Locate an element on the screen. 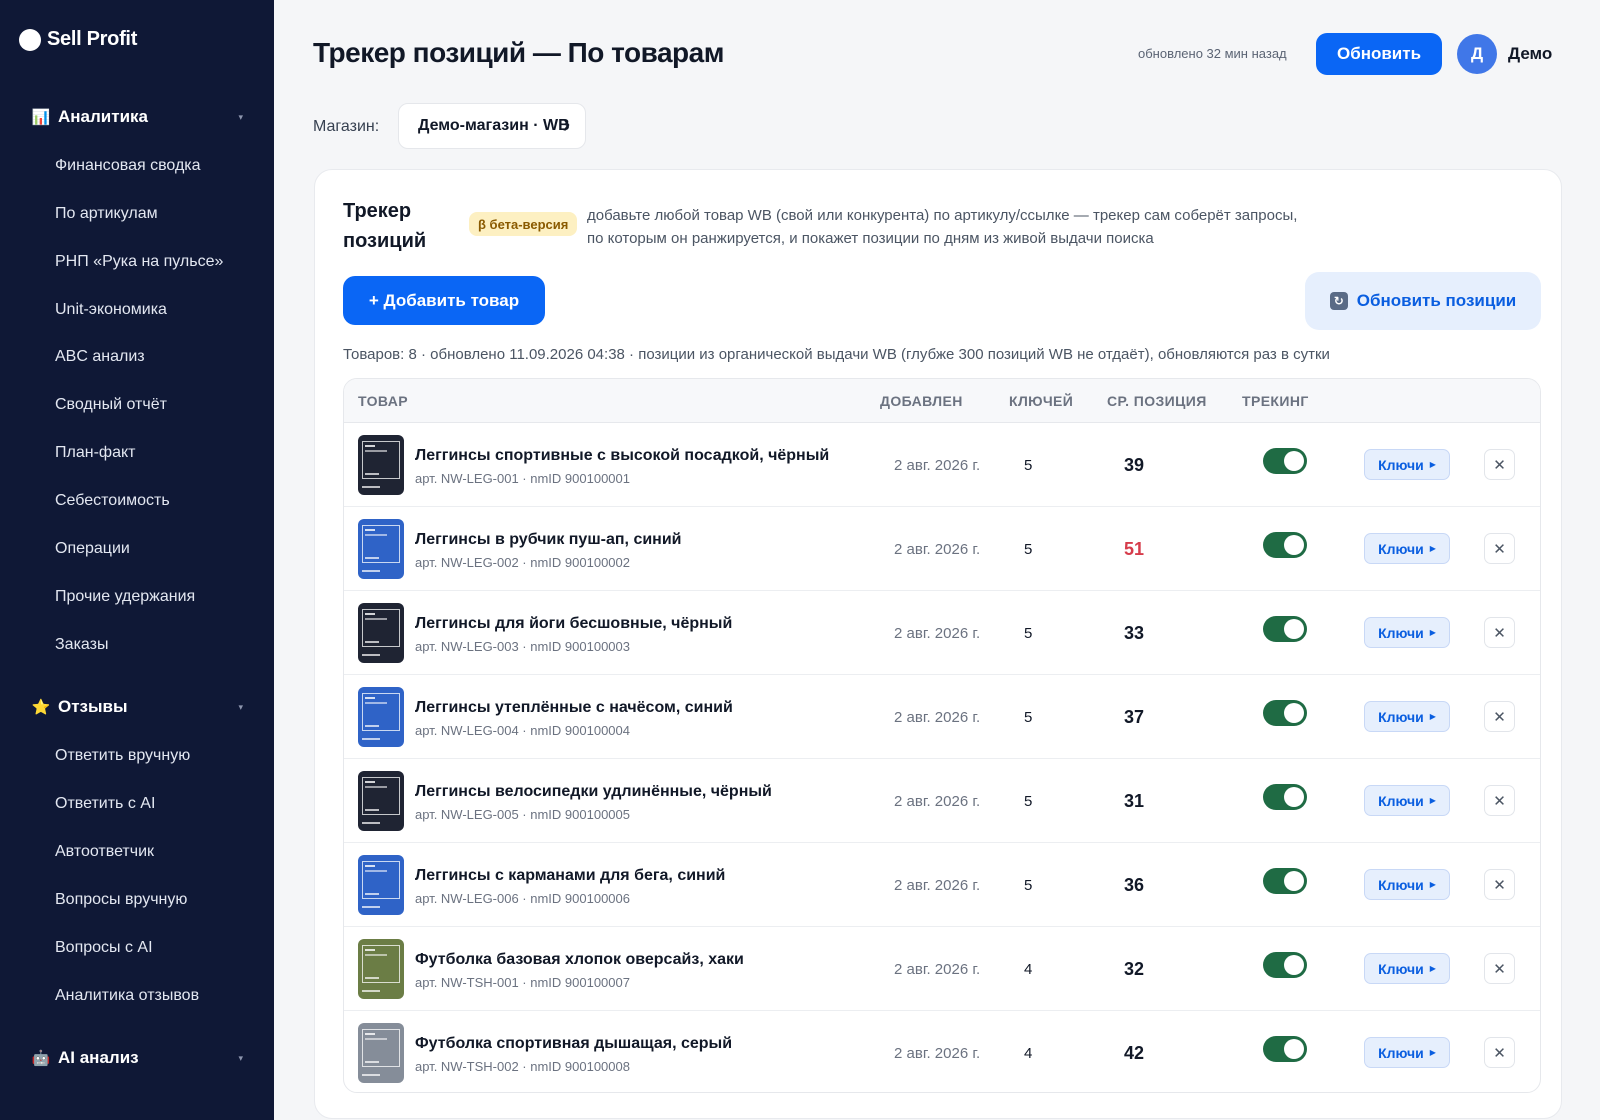  brand: Sell Profit is located at coordinates (78, 39).